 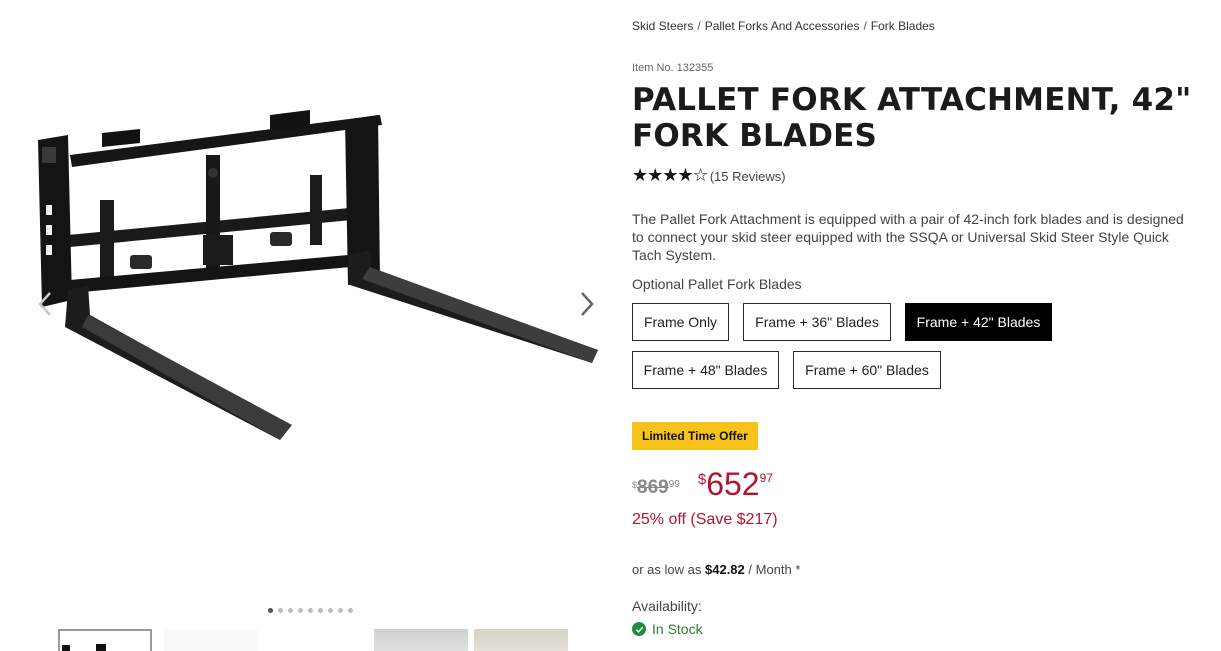 What do you see at coordinates (912, 118) in the screenshot?
I see `product-title: PALLET FORK ATTACHMENT, 42" FORK BLADES` at bounding box center [912, 118].